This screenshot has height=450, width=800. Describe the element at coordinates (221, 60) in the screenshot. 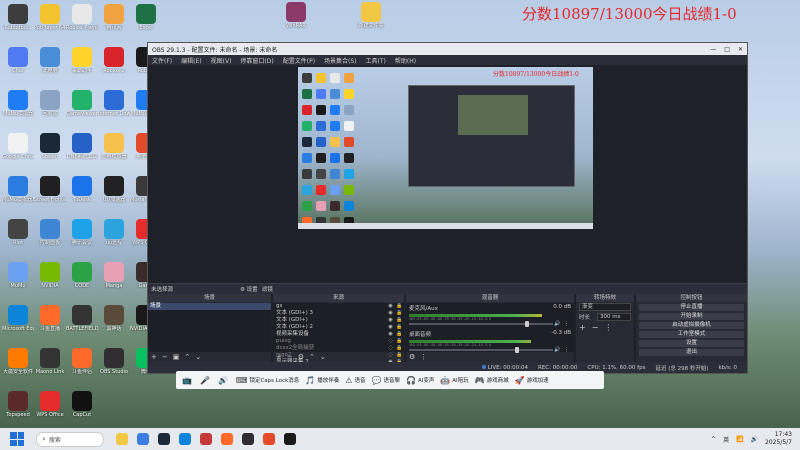

I see `menu-item: 视图(V)` at that location.